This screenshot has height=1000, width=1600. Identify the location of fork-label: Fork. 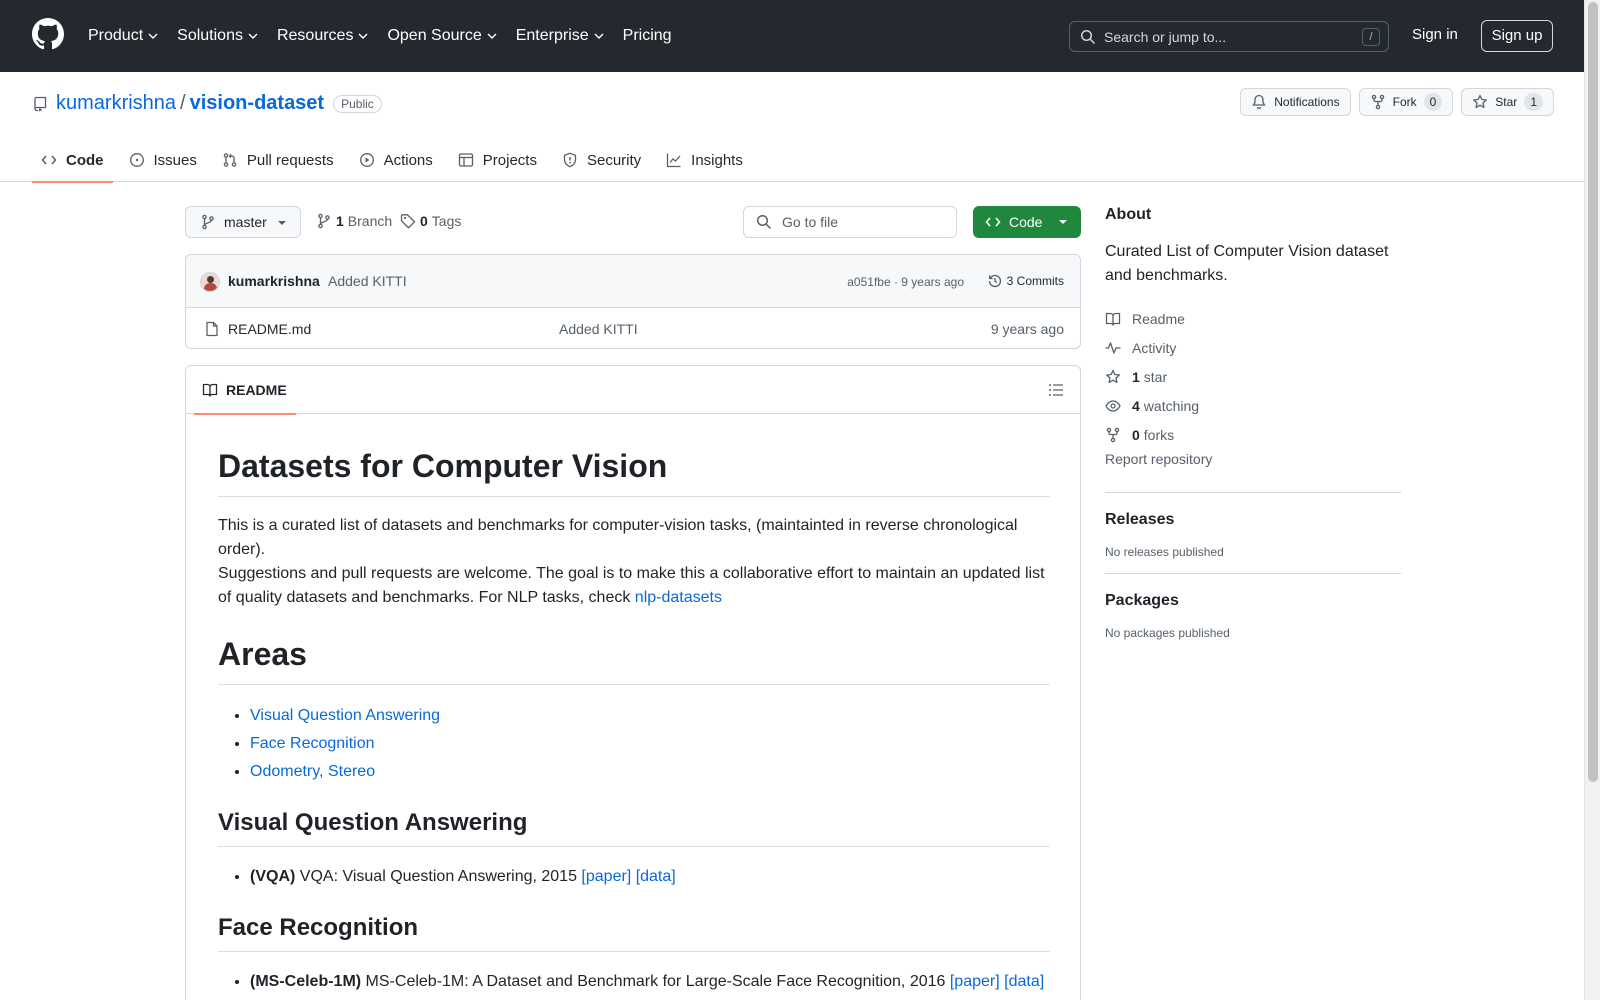
(1404, 102).